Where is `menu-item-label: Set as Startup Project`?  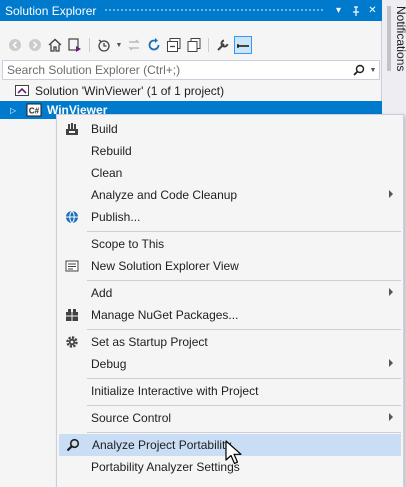
menu-item-label: Set as Startup Project is located at coordinates (149, 342).